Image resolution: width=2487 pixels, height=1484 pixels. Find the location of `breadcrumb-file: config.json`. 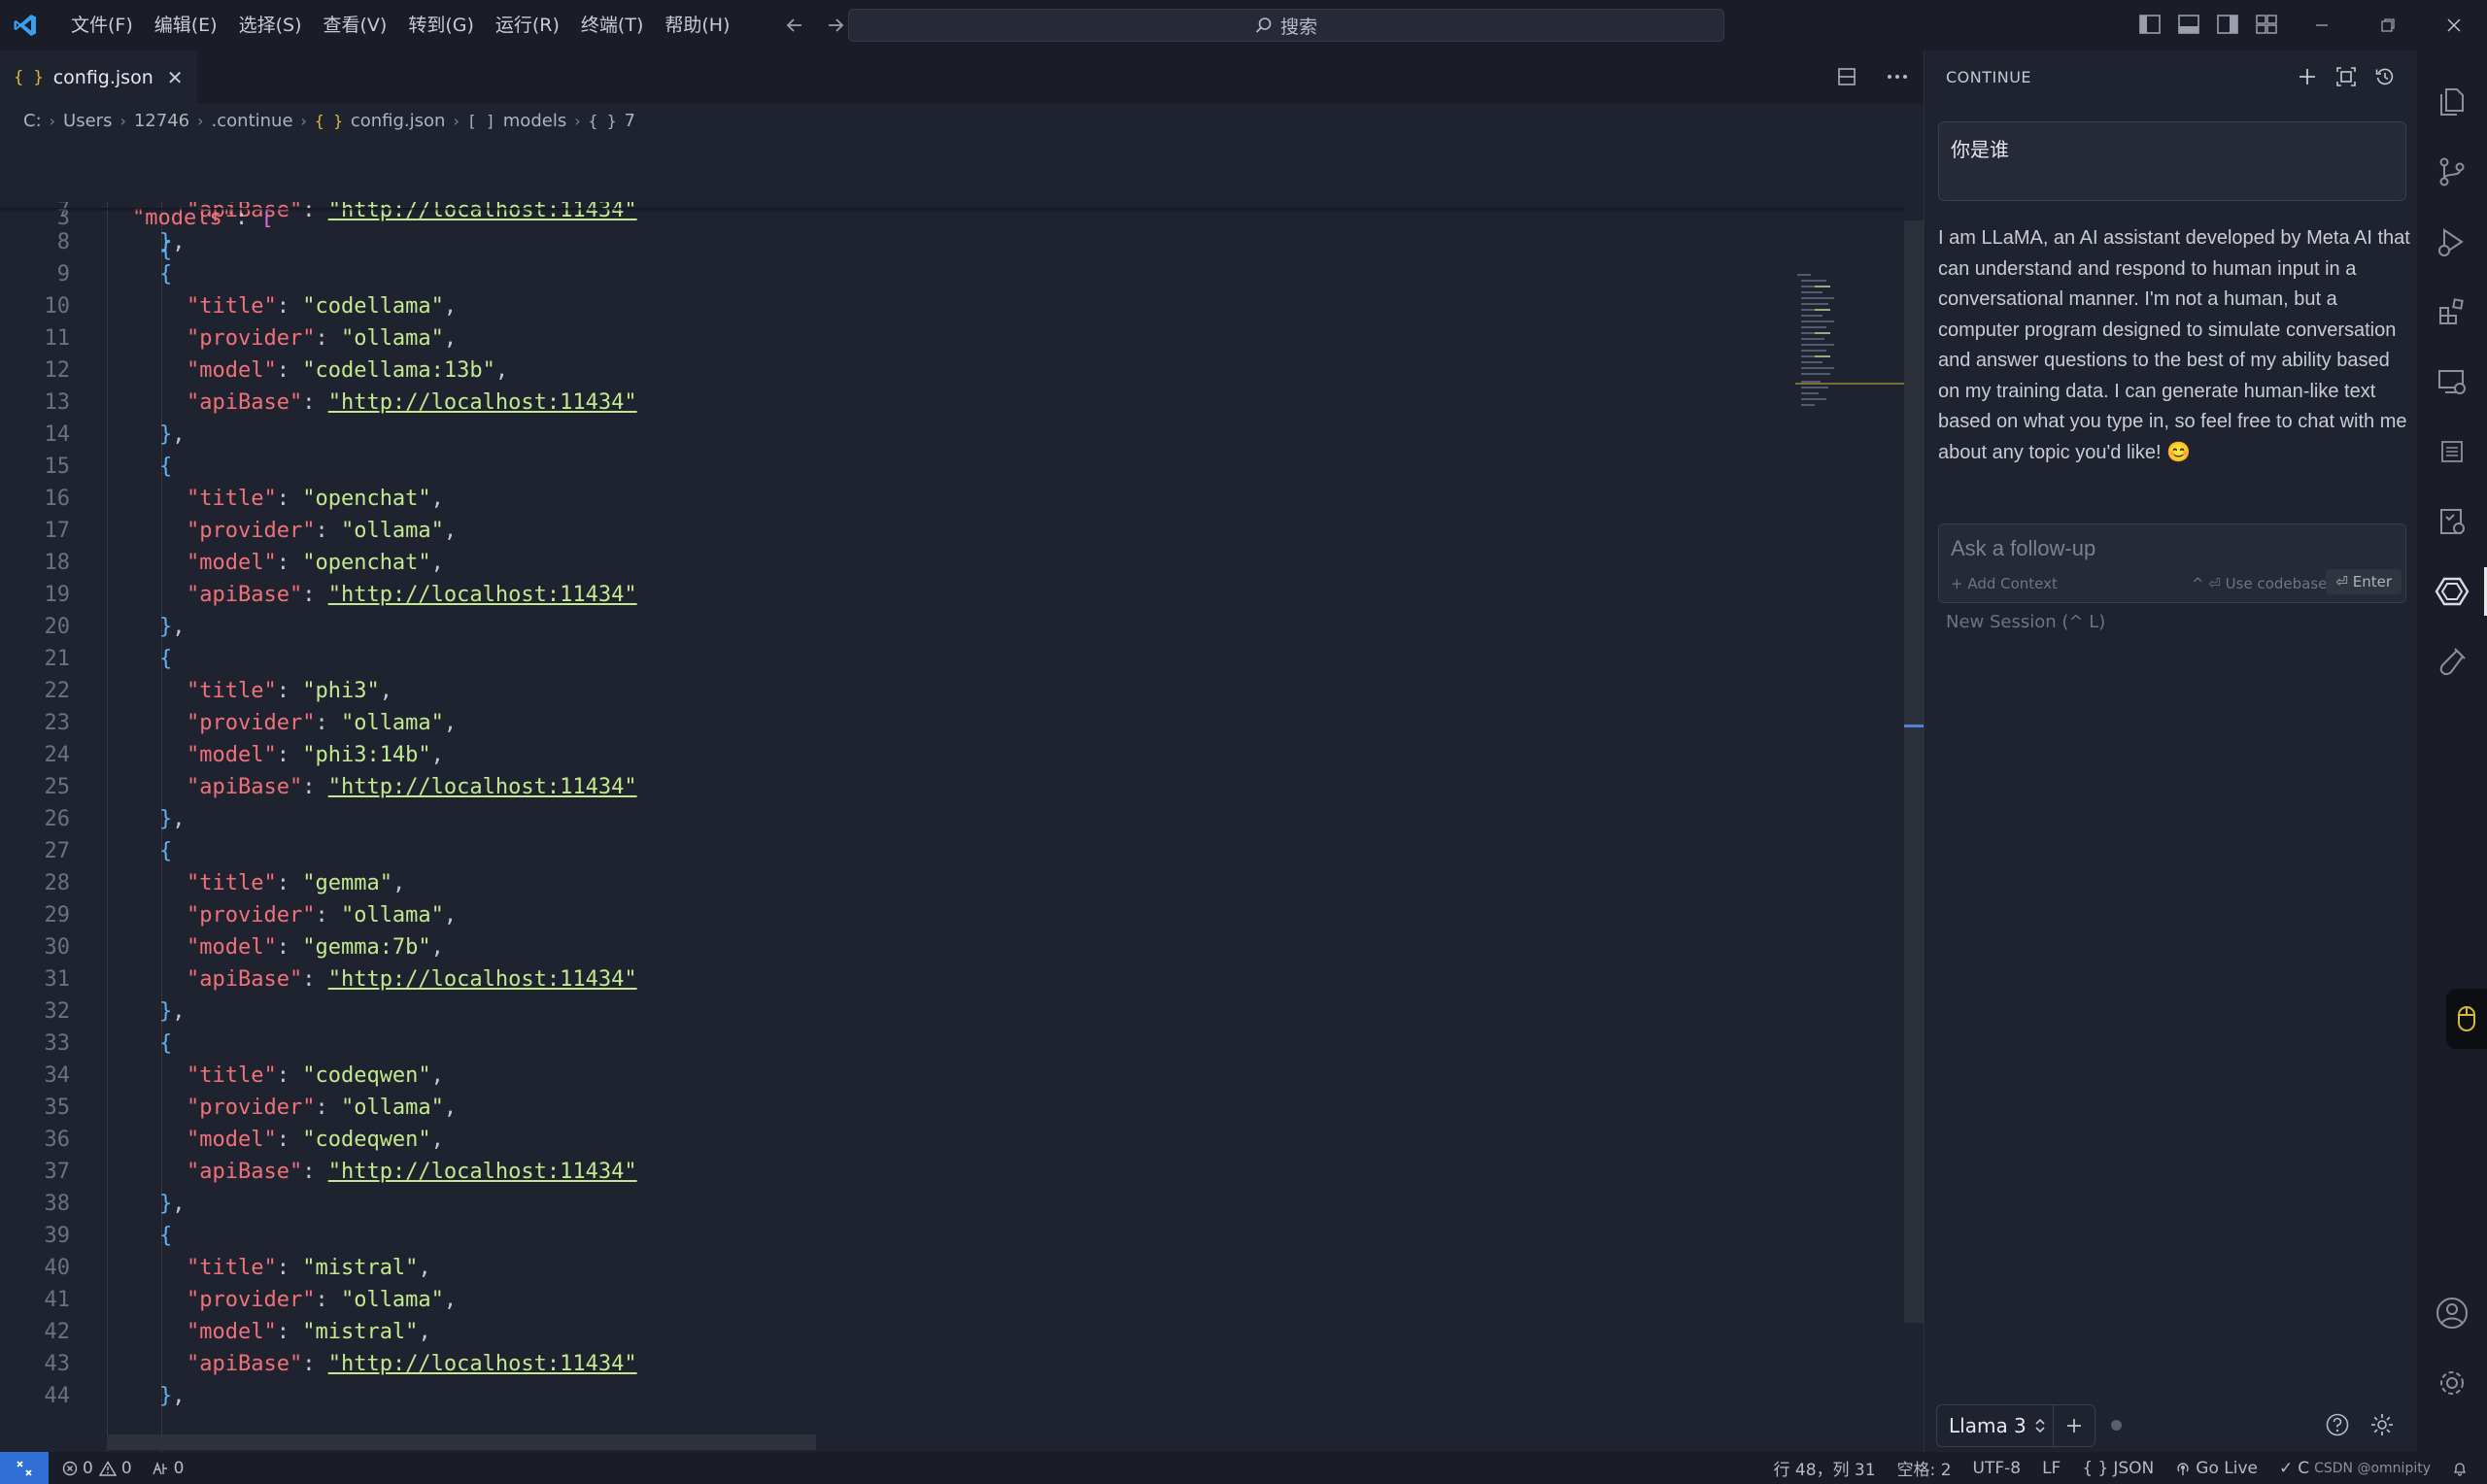

breadcrumb-file: config.json is located at coordinates (398, 121).